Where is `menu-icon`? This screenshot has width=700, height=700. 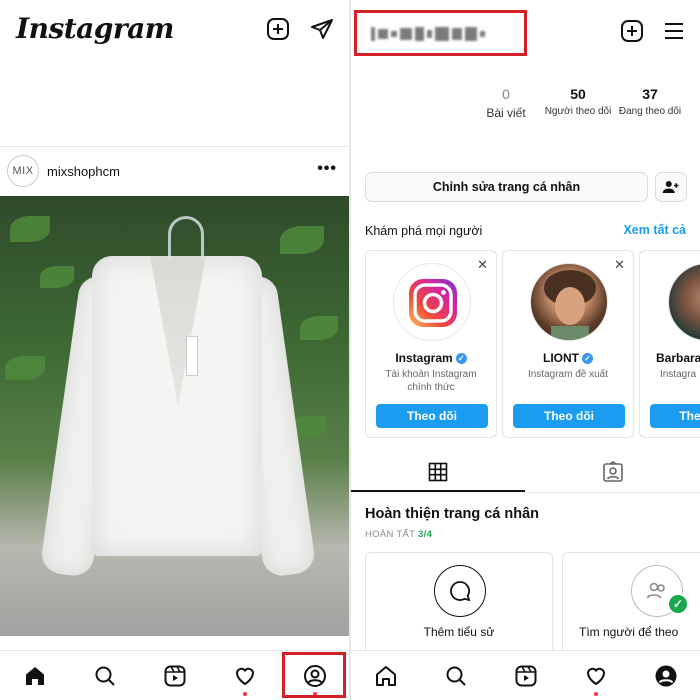 menu-icon is located at coordinates (674, 31).